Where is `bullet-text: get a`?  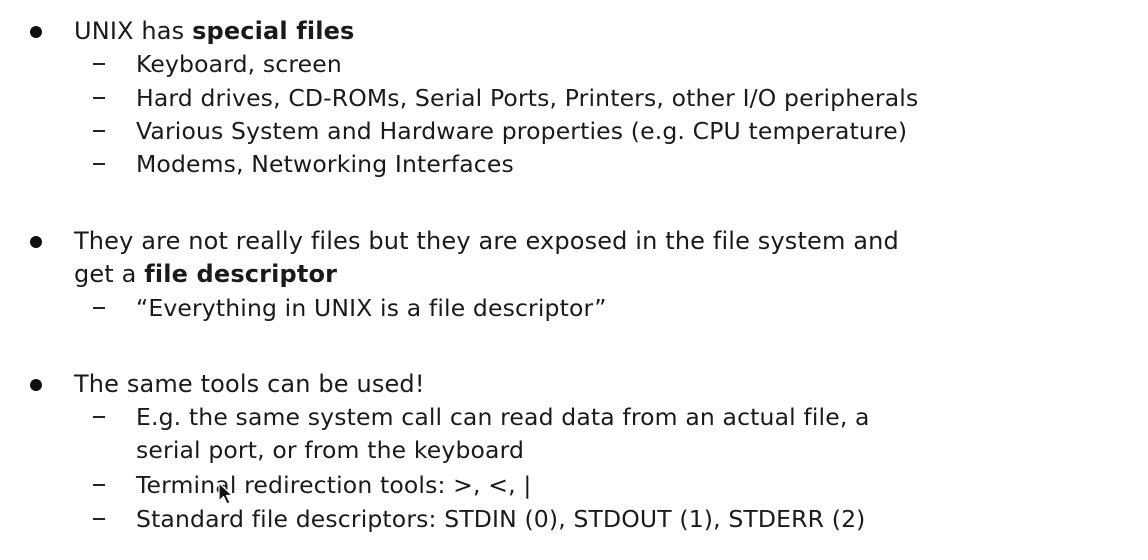
bullet-text: get a is located at coordinates (109, 274).